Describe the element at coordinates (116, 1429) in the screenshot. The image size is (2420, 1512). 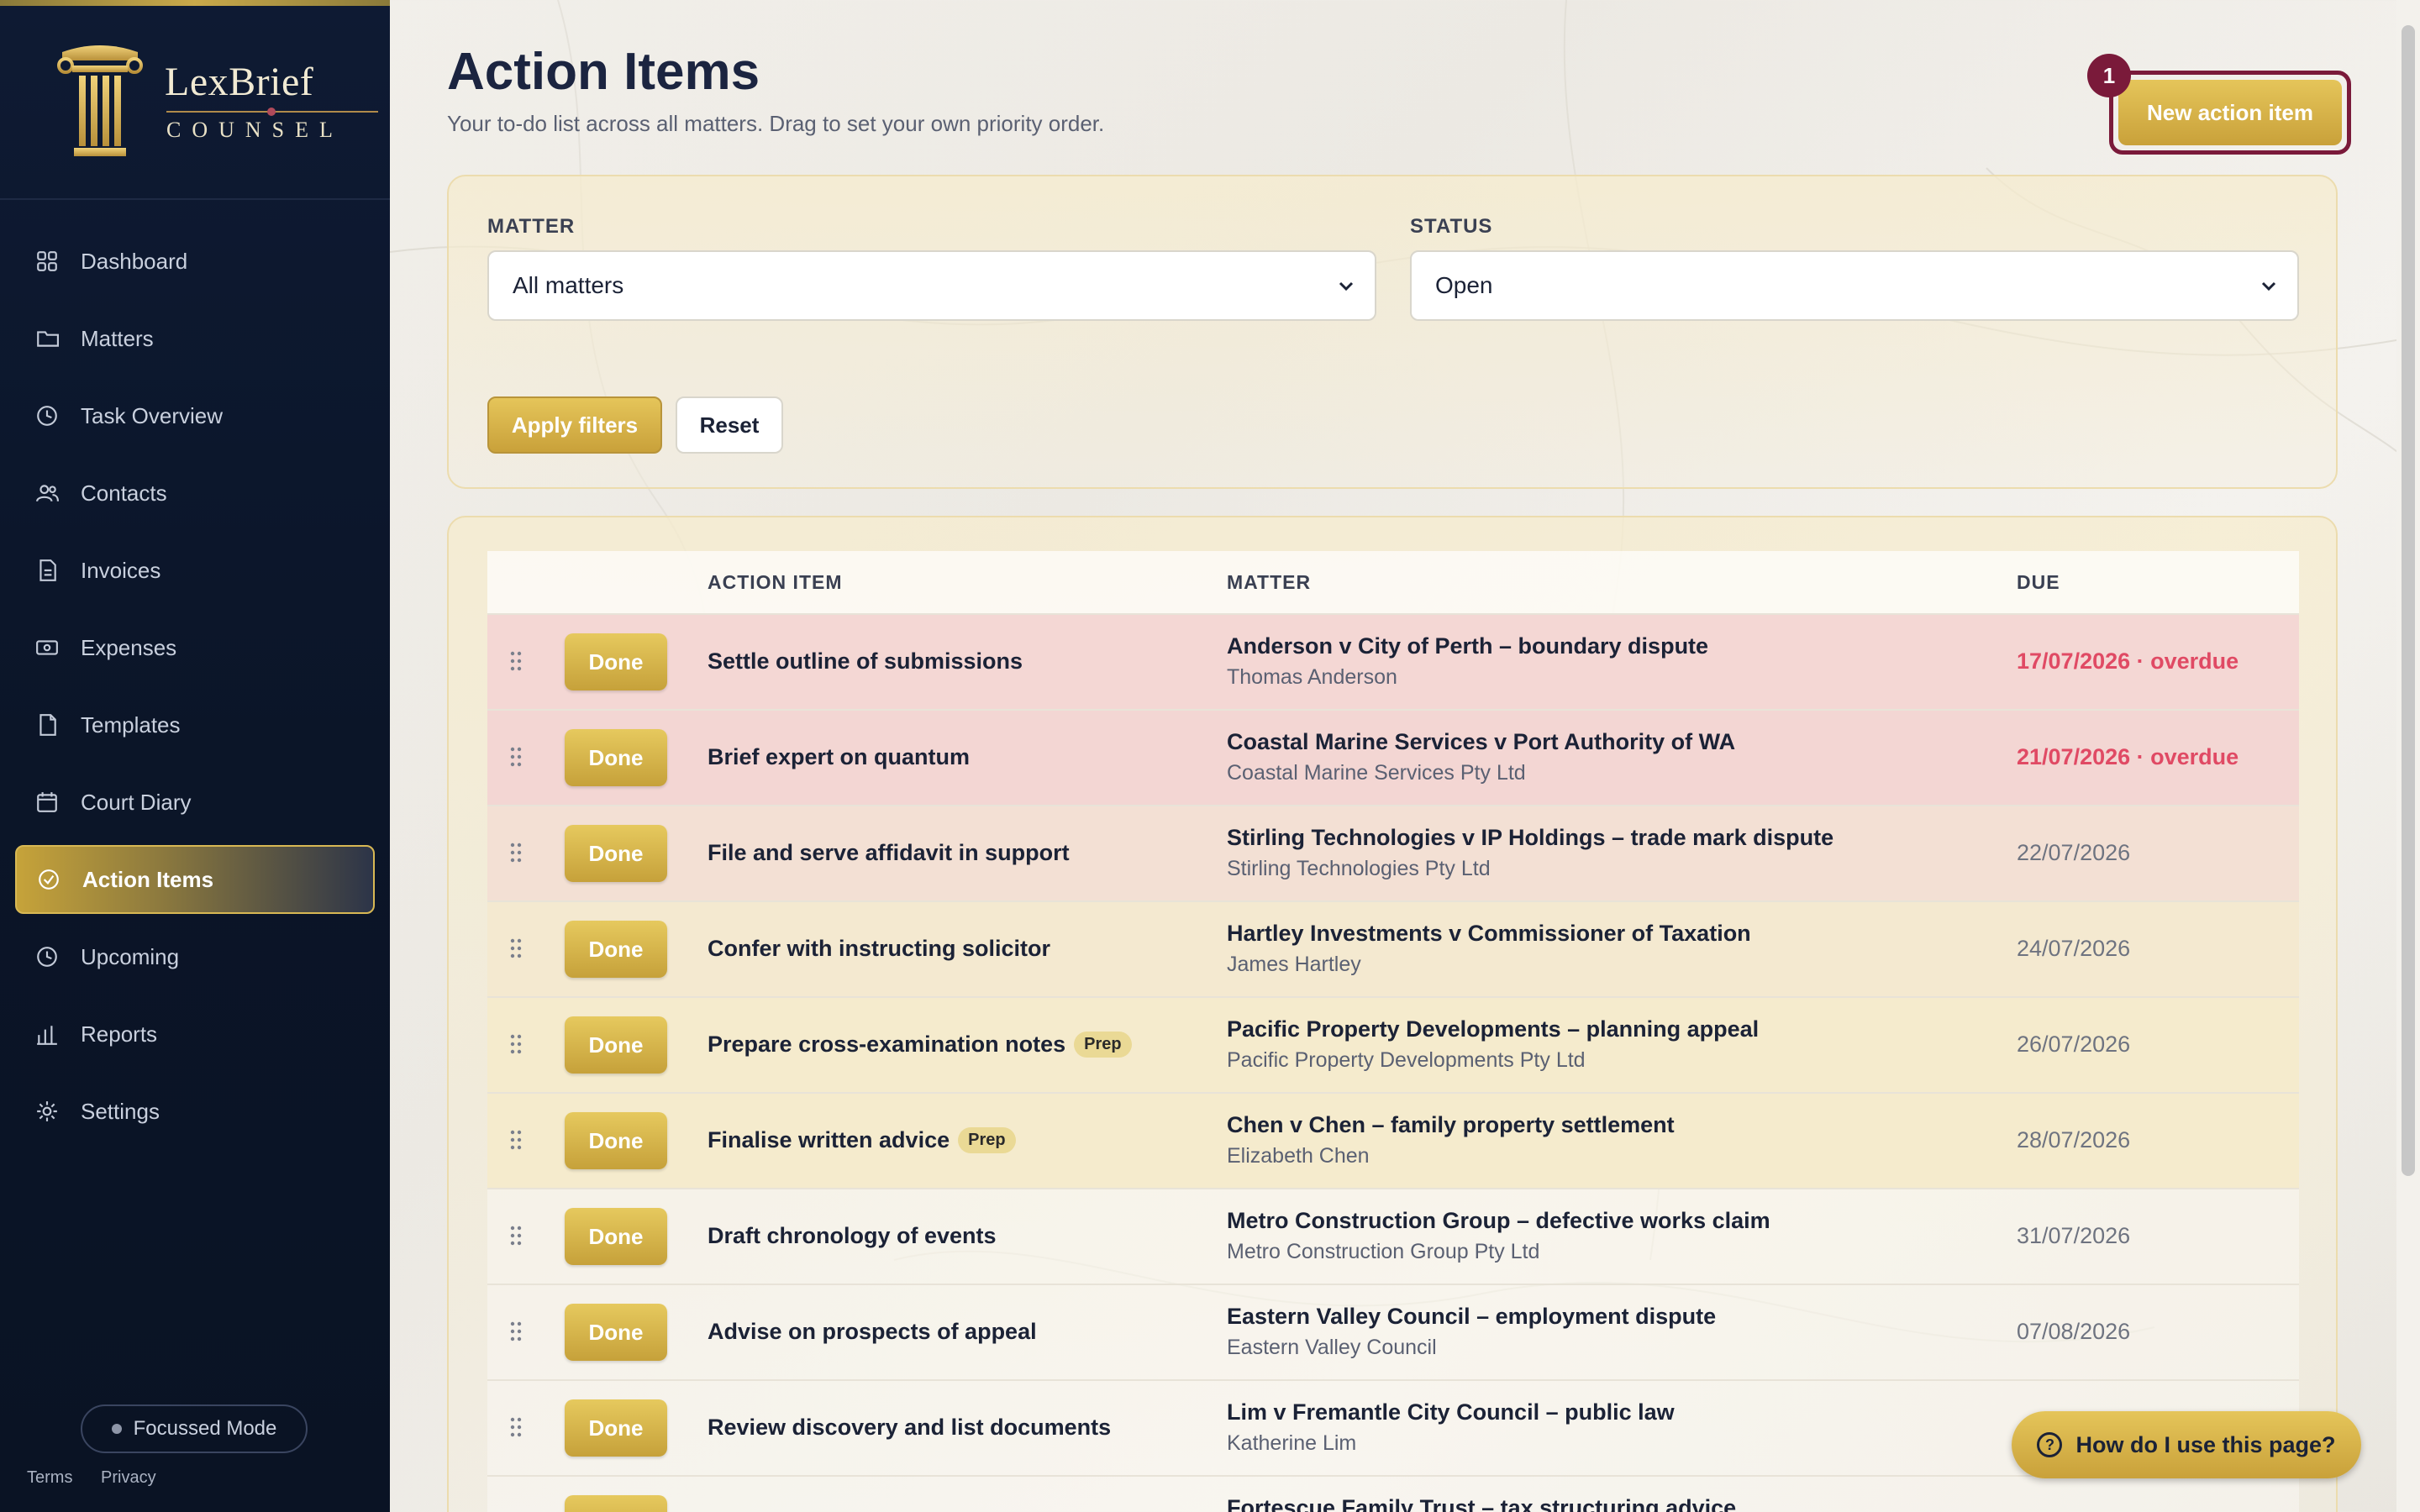
I see `toggle-dot-icon` at that location.